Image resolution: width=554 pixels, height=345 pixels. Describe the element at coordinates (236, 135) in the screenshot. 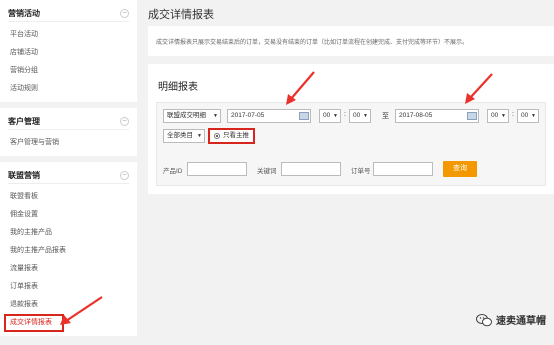

I see `only-promoted-label: 只看主推` at that location.